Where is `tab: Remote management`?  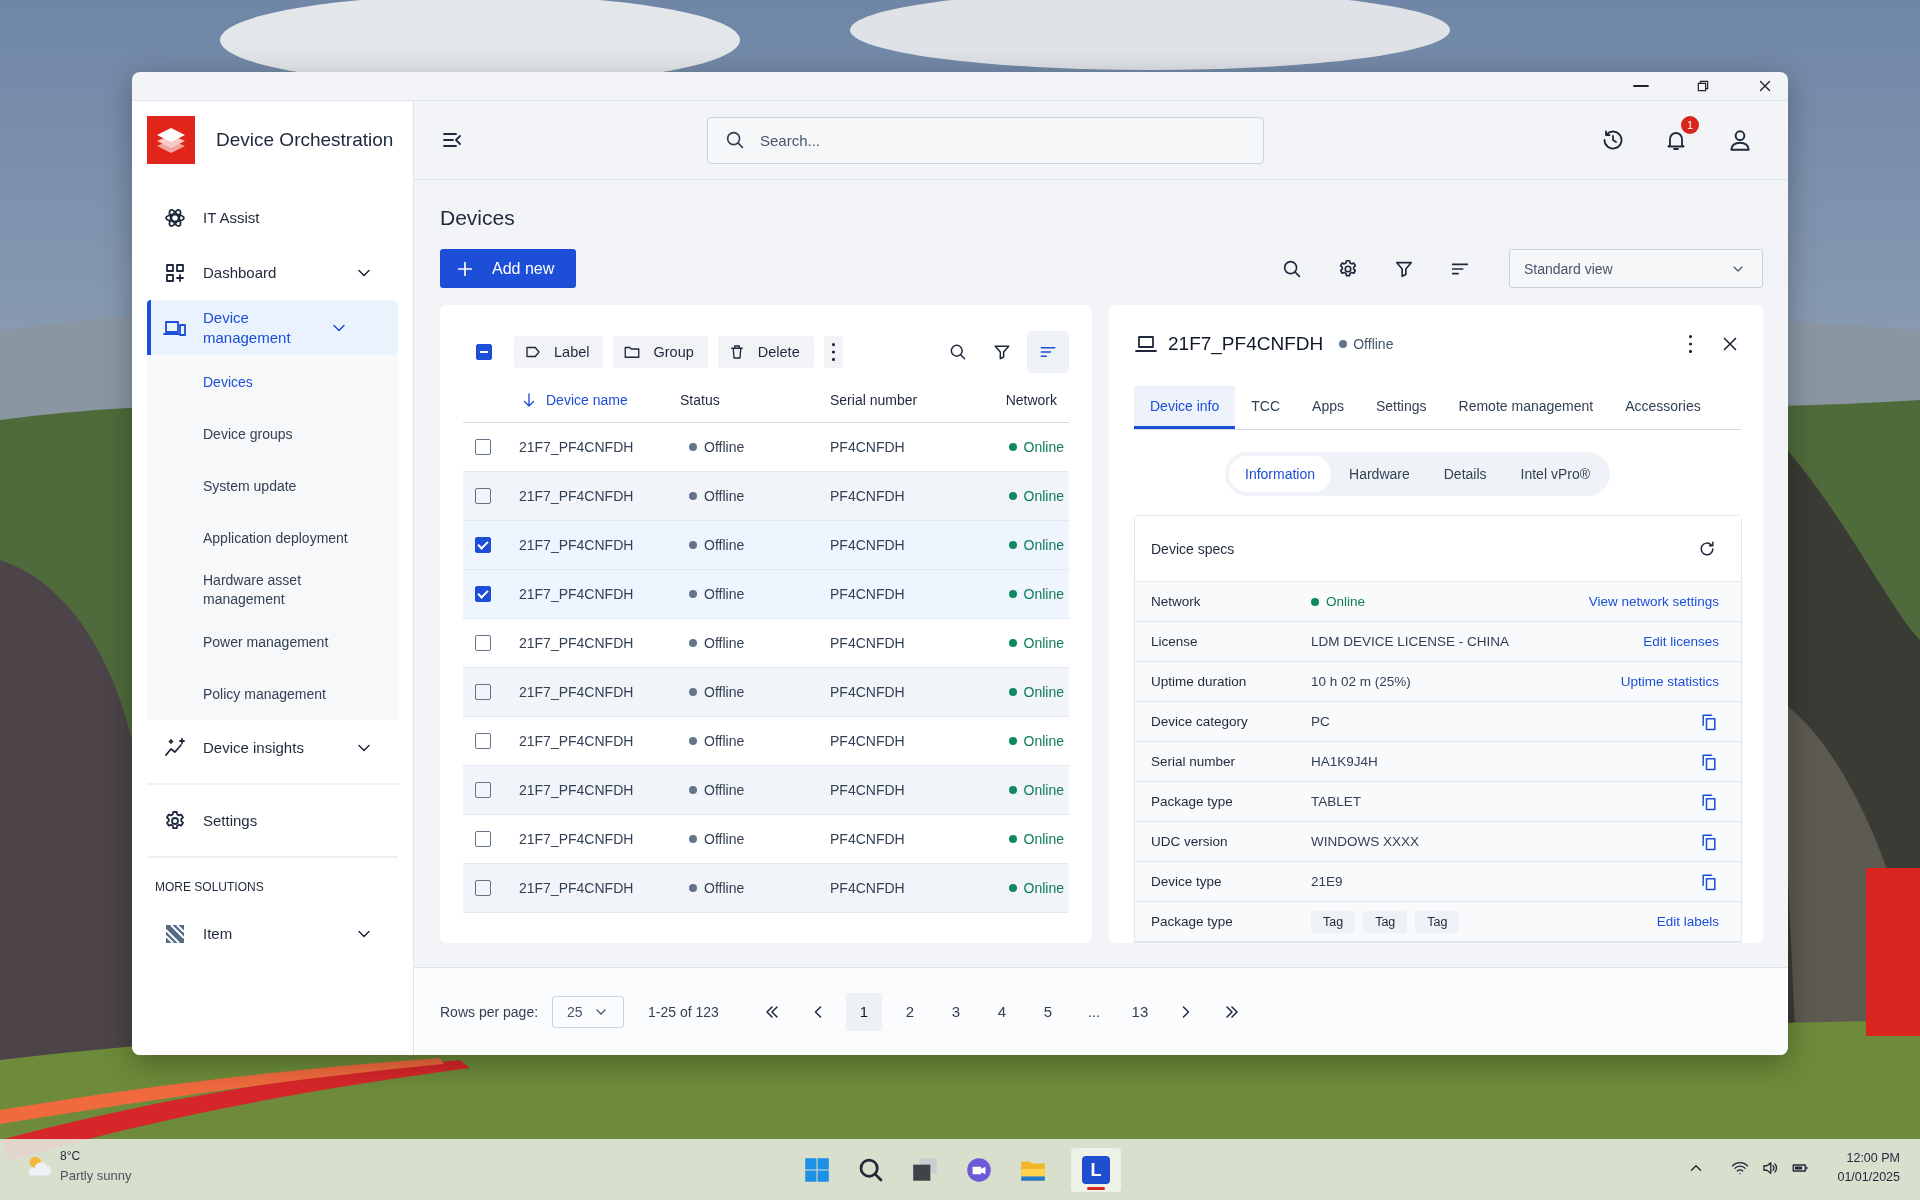 tab: Remote management is located at coordinates (1526, 407).